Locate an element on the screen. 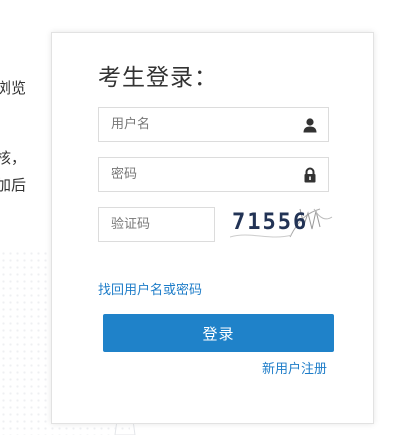  lock-icon is located at coordinates (310, 175).